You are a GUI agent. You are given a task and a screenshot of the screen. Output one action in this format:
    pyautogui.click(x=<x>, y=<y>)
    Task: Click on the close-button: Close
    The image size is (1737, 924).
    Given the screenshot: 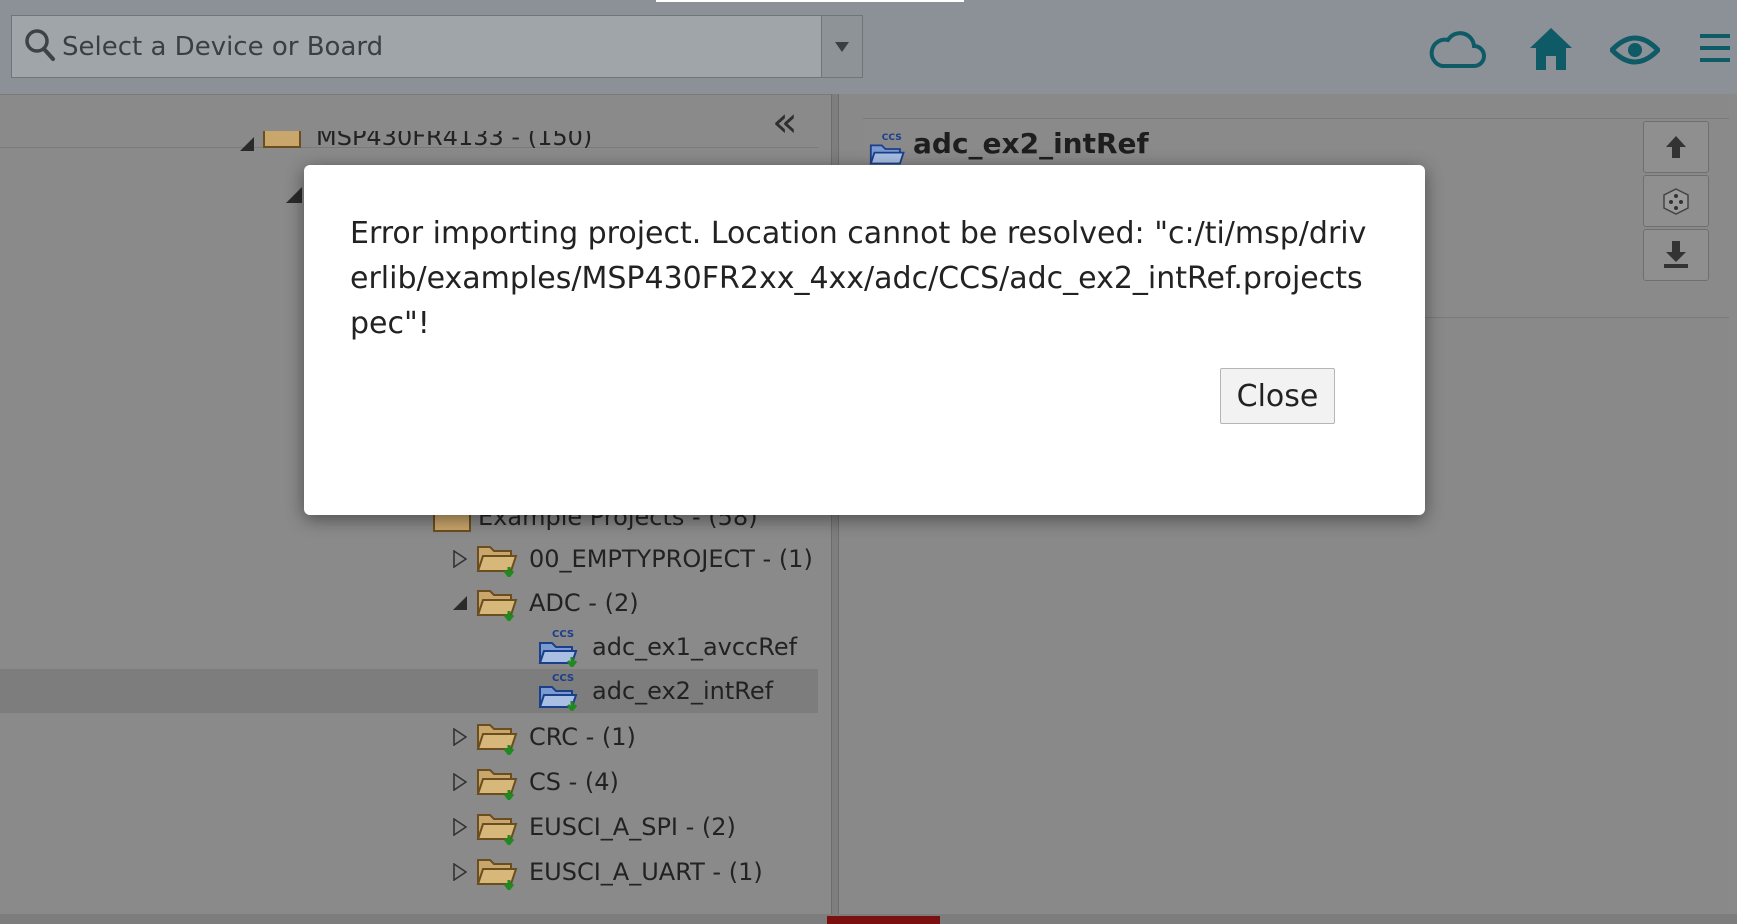 What is the action you would take?
    pyautogui.click(x=1277, y=396)
    